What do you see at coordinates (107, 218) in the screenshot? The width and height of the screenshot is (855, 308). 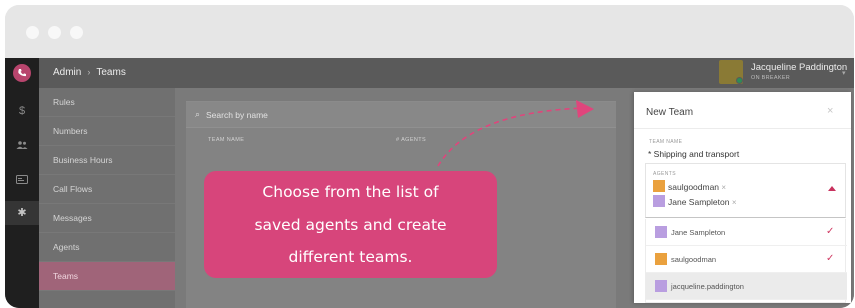 I see `sidebar-item-messages: Messages` at bounding box center [107, 218].